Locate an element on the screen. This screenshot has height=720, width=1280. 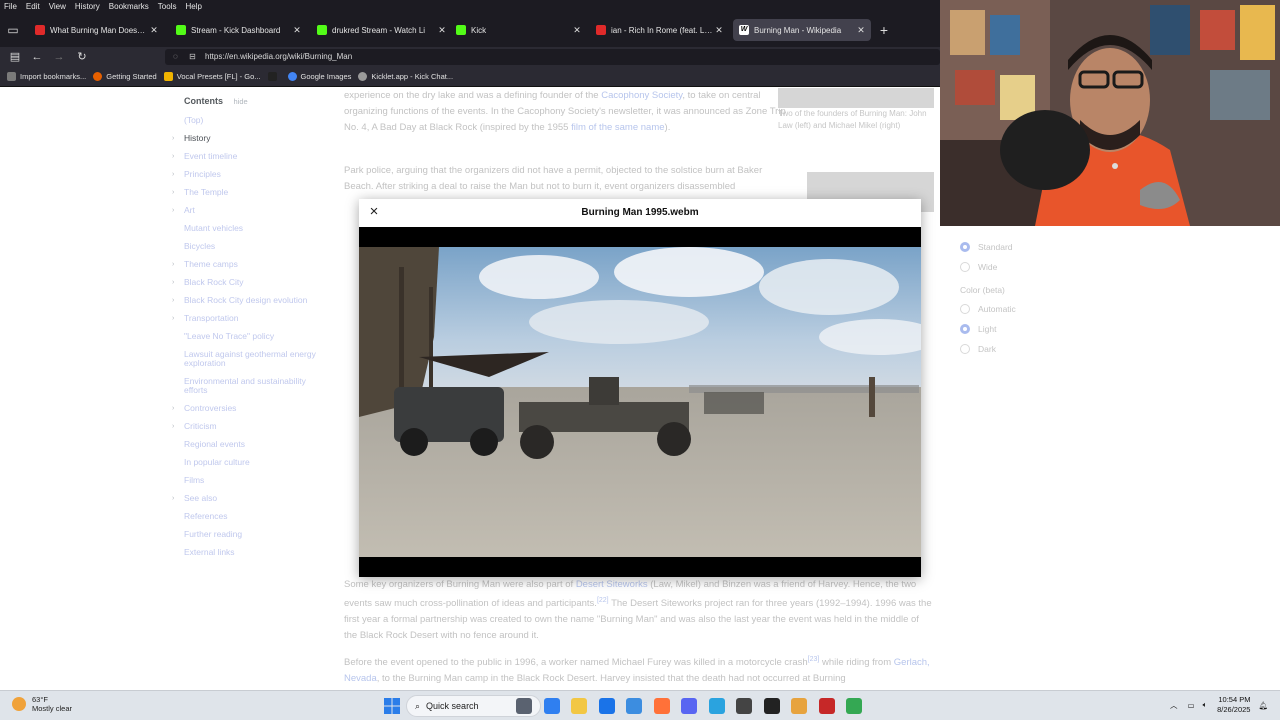
kicklet-icon is located at coordinates (363, 76).